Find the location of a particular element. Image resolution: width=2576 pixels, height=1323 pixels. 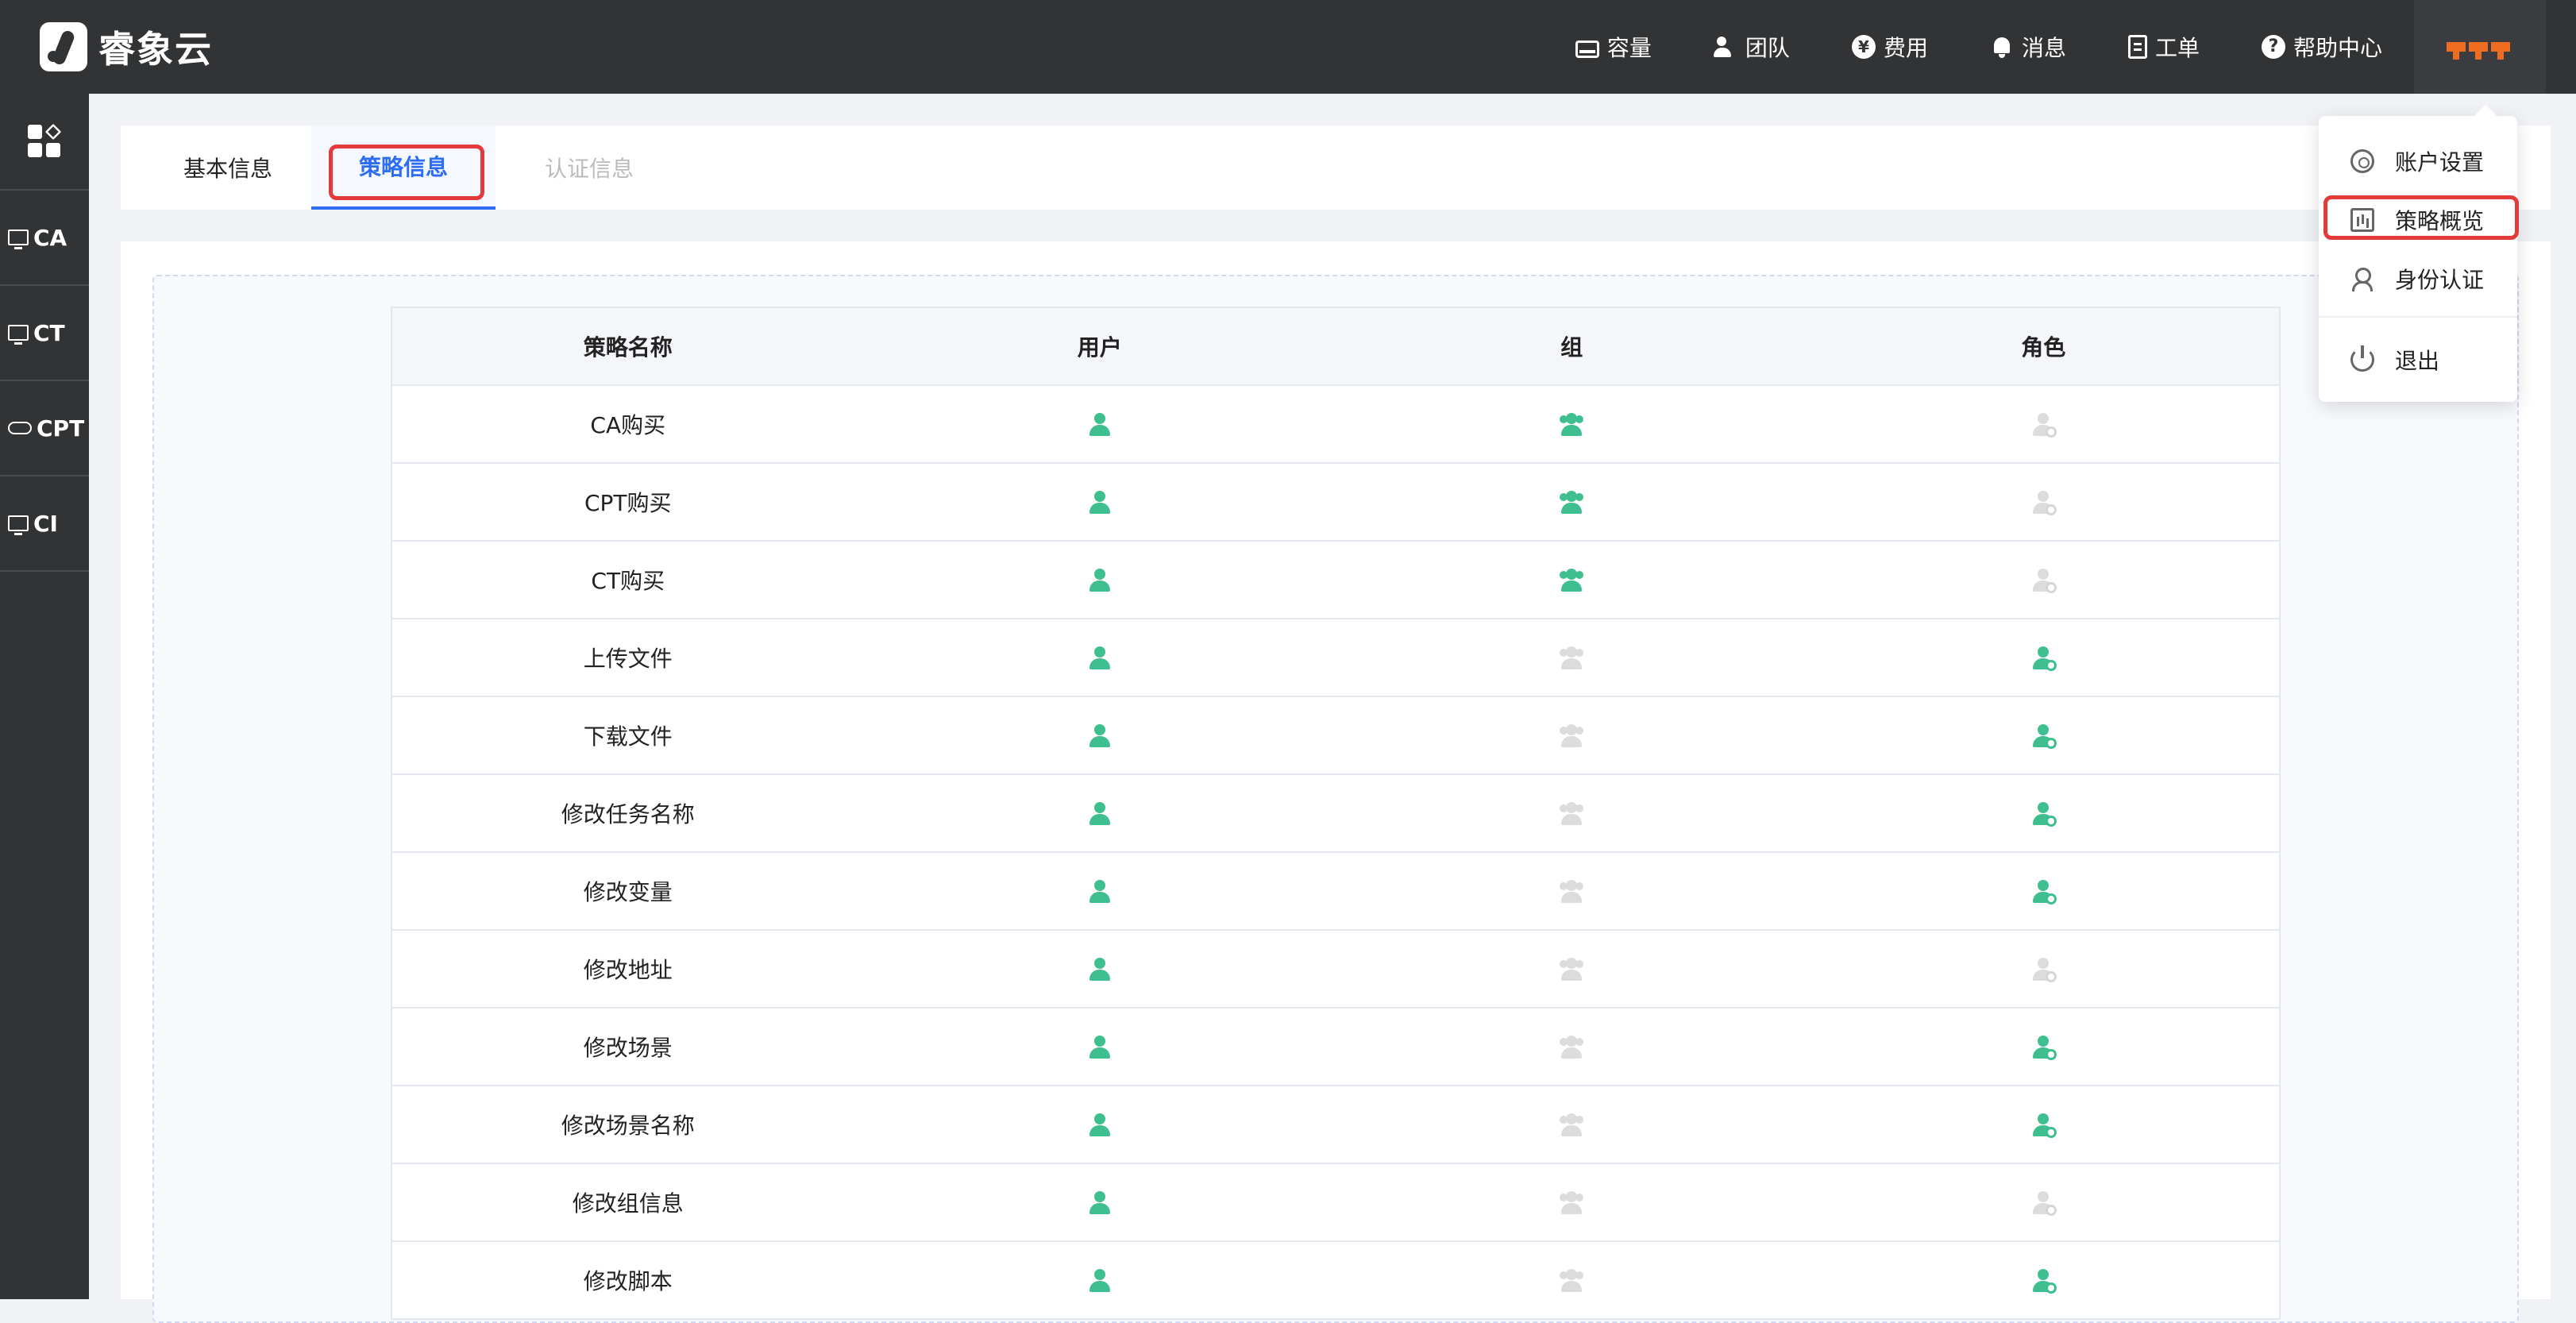

policy-name-cell: 下载文件 is located at coordinates (627, 735).